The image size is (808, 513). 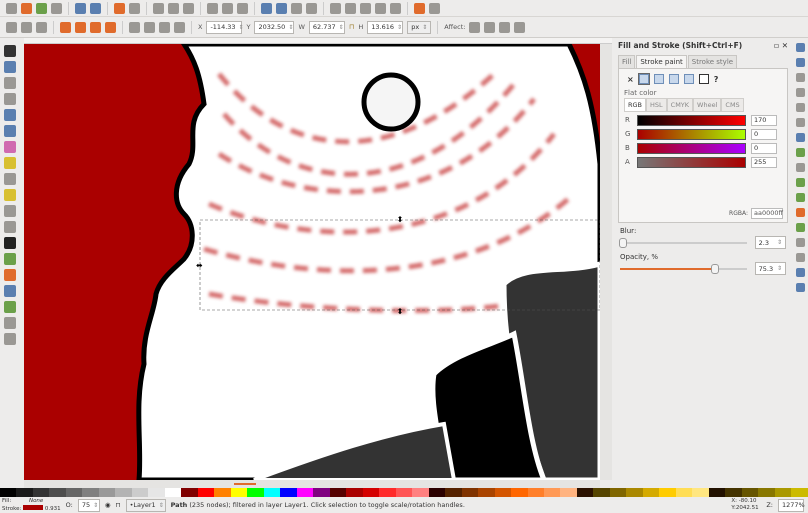 What do you see at coordinates (10, 307) in the screenshot?
I see `gradient-tool-icon` at bounding box center [10, 307].